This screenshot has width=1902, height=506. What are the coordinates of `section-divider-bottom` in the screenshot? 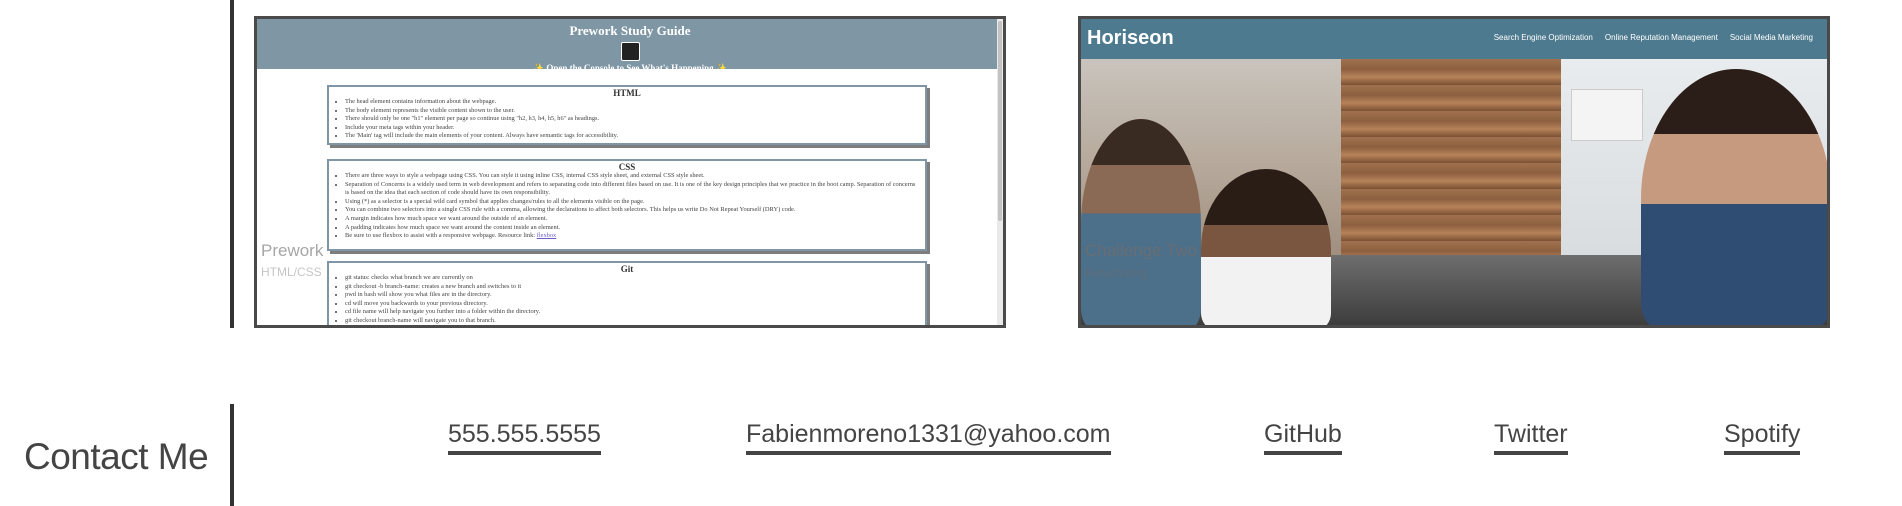 It's located at (232, 455).